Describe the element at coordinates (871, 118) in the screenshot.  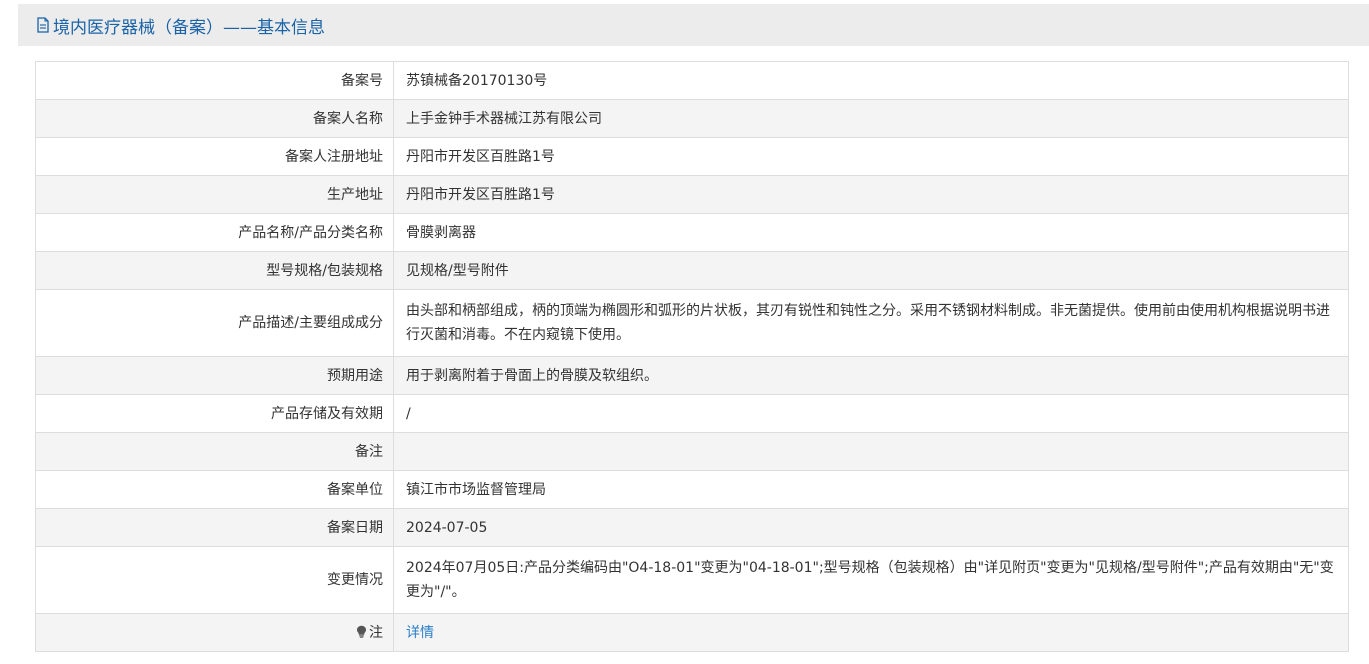
I see `field-value: 上手金钟手术器械江苏有限公司` at that location.